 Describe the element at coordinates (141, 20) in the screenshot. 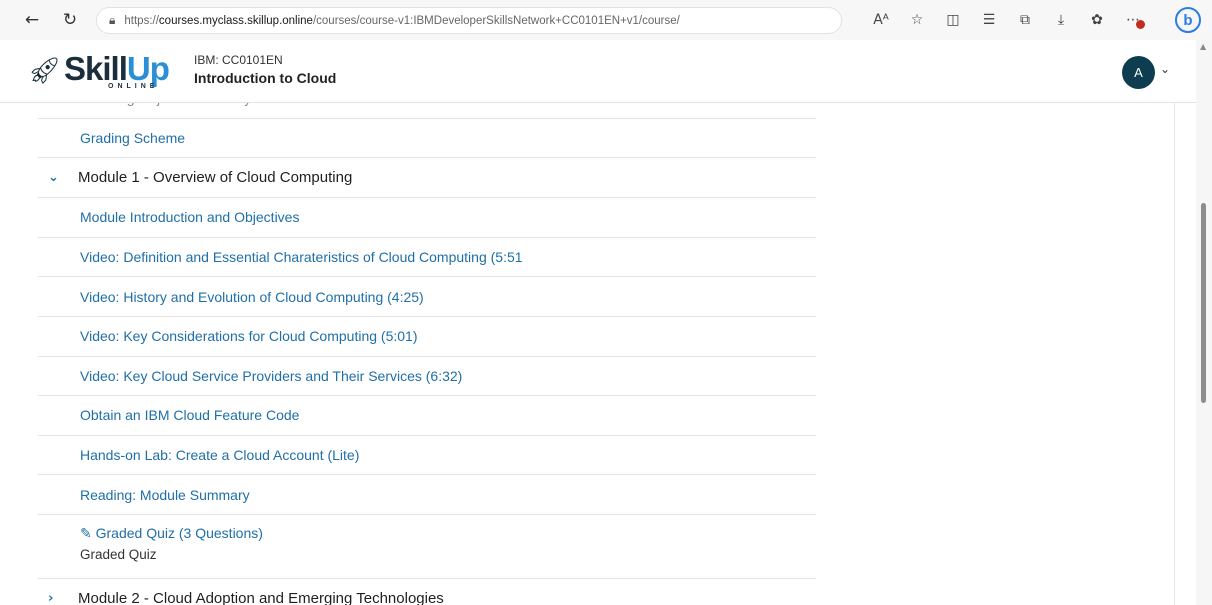

I see `url-prefix: https://` at that location.